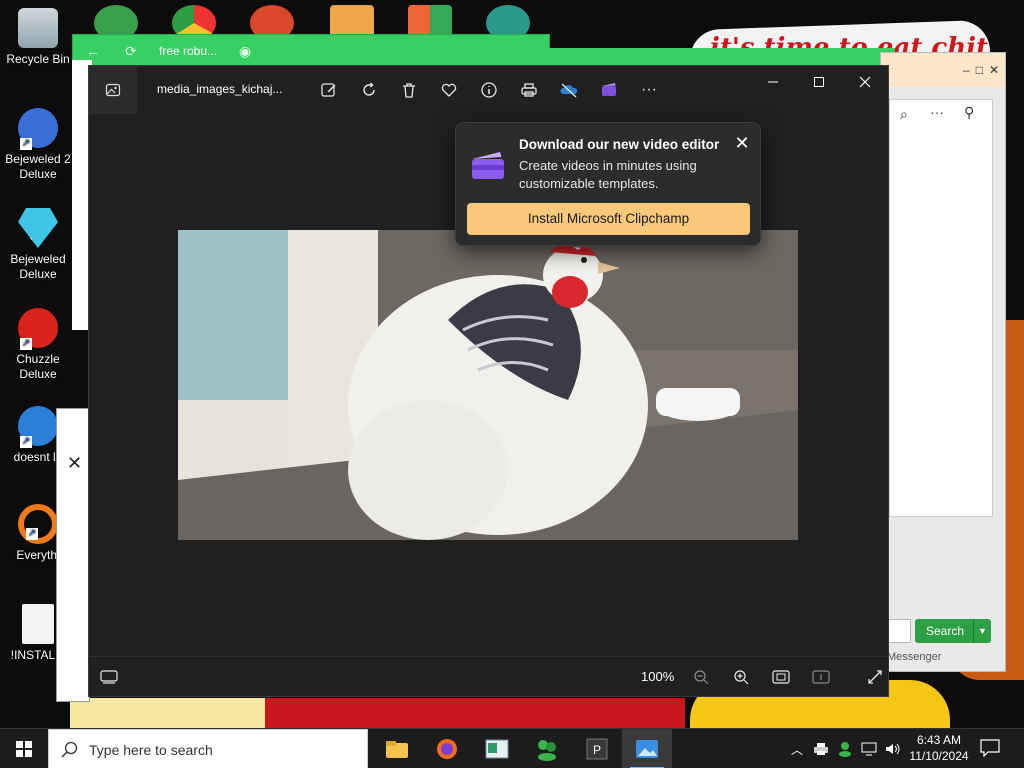  What do you see at coordinates (982, 631) in the screenshot?
I see `search-dropdown-button: ▼` at bounding box center [982, 631].